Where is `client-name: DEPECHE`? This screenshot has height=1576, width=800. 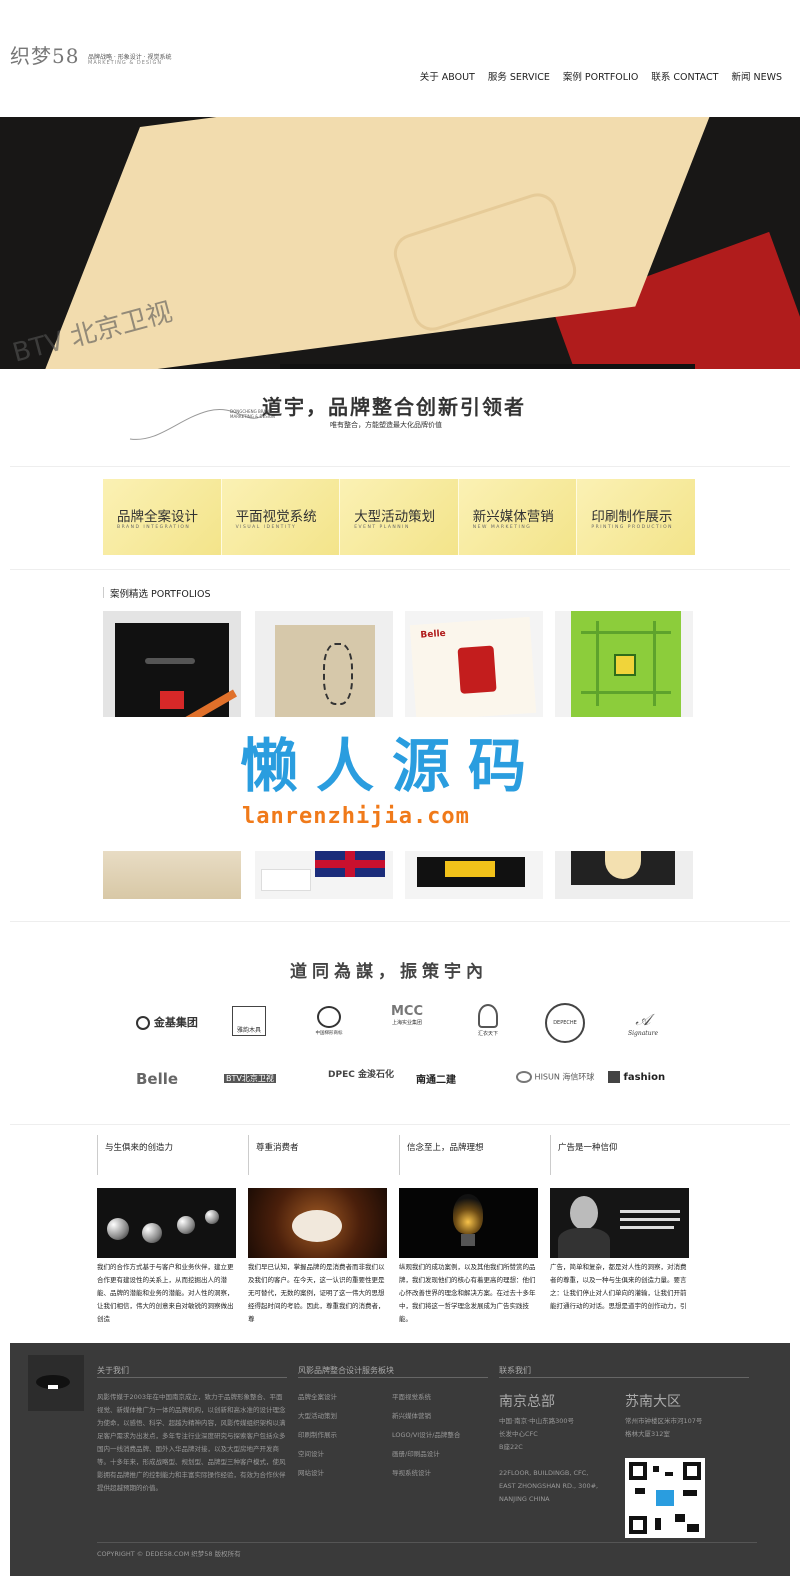
client-name: DEPECHE is located at coordinates (565, 1023).